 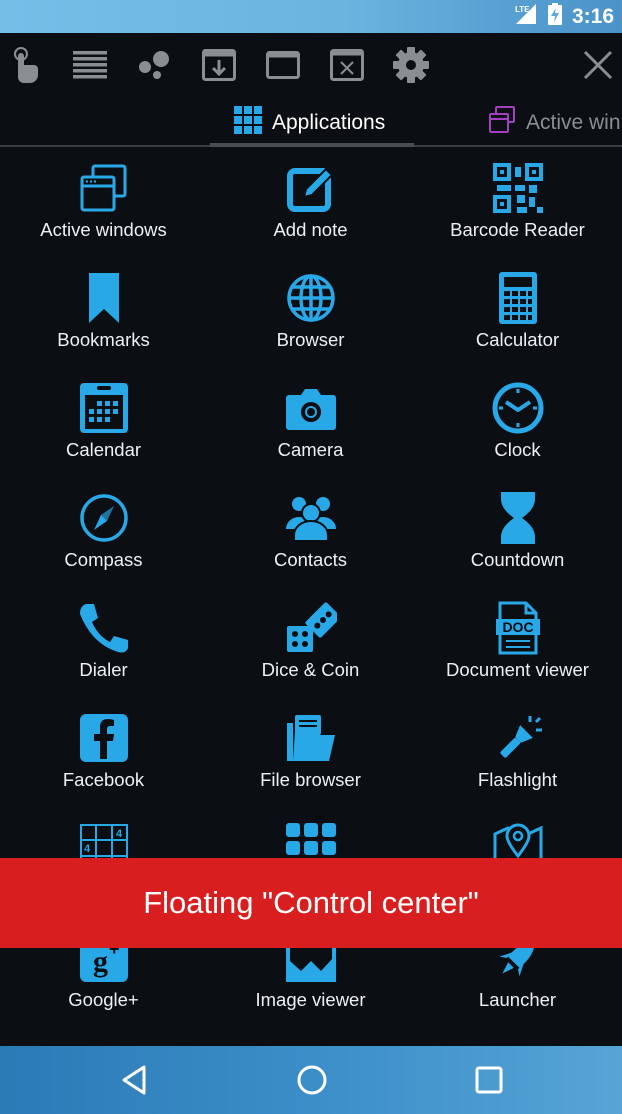 I want to click on tab-applications: Applications, so click(x=309, y=123).